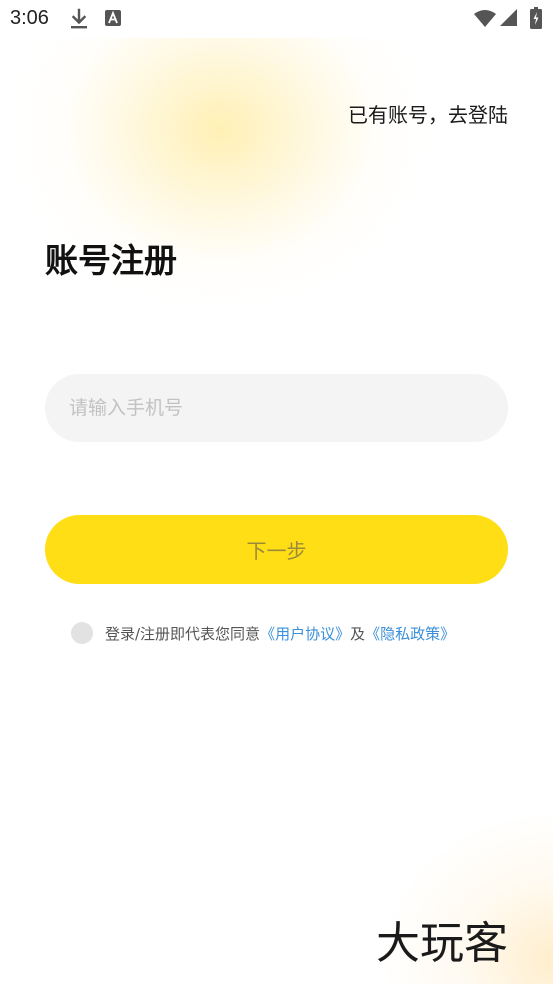  Describe the element at coordinates (276, 19) in the screenshot. I see `status-bar: 3:06` at that location.